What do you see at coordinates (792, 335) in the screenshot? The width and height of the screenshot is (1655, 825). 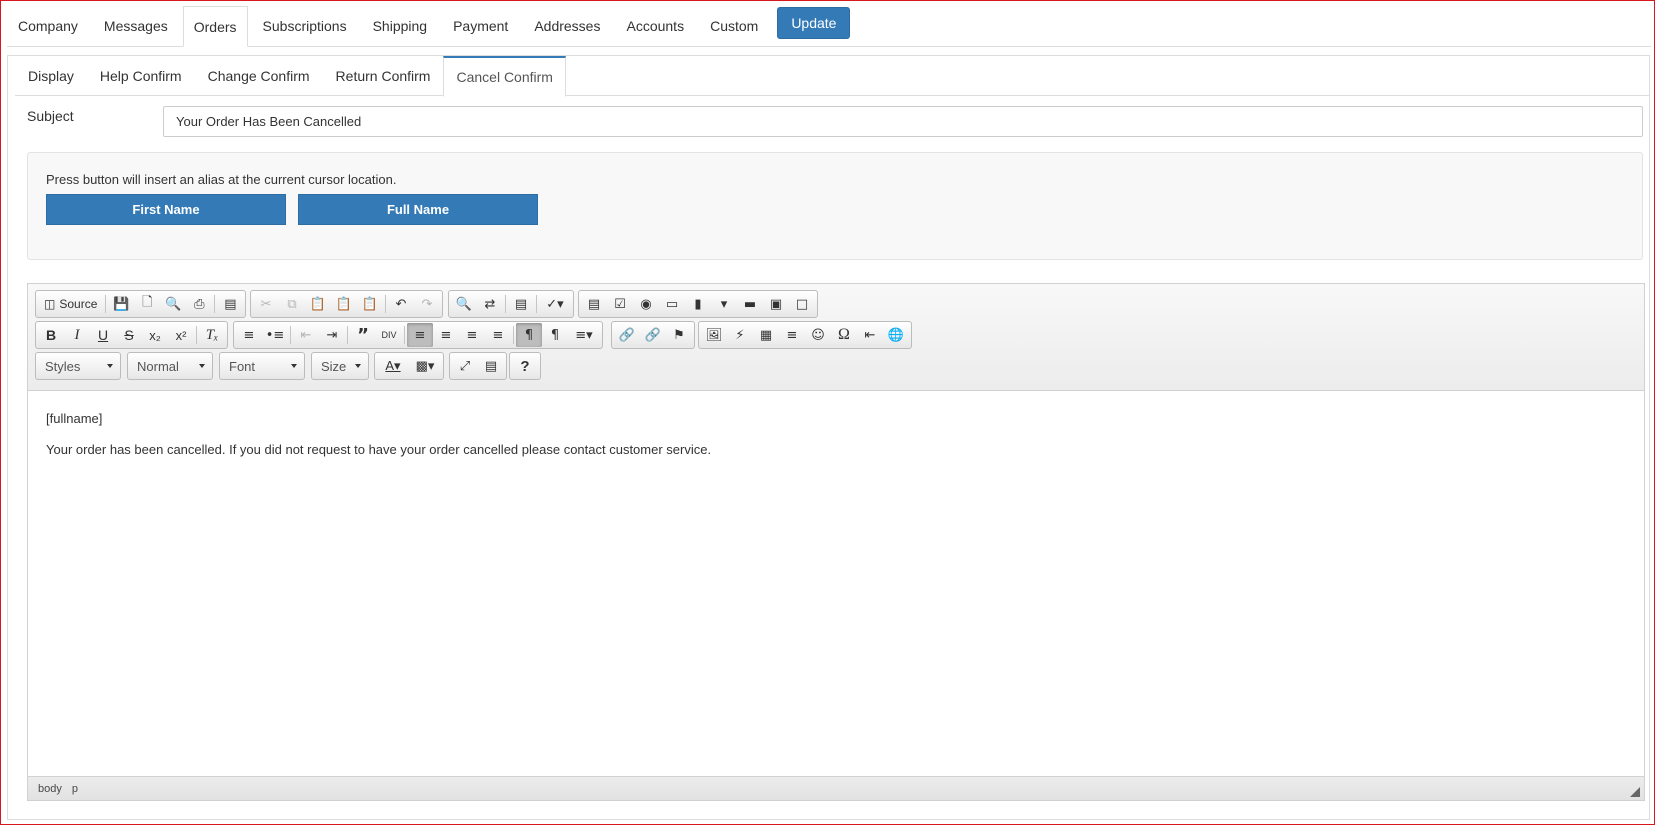 I see `horizontal-line-icon: ≡` at bounding box center [792, 335].